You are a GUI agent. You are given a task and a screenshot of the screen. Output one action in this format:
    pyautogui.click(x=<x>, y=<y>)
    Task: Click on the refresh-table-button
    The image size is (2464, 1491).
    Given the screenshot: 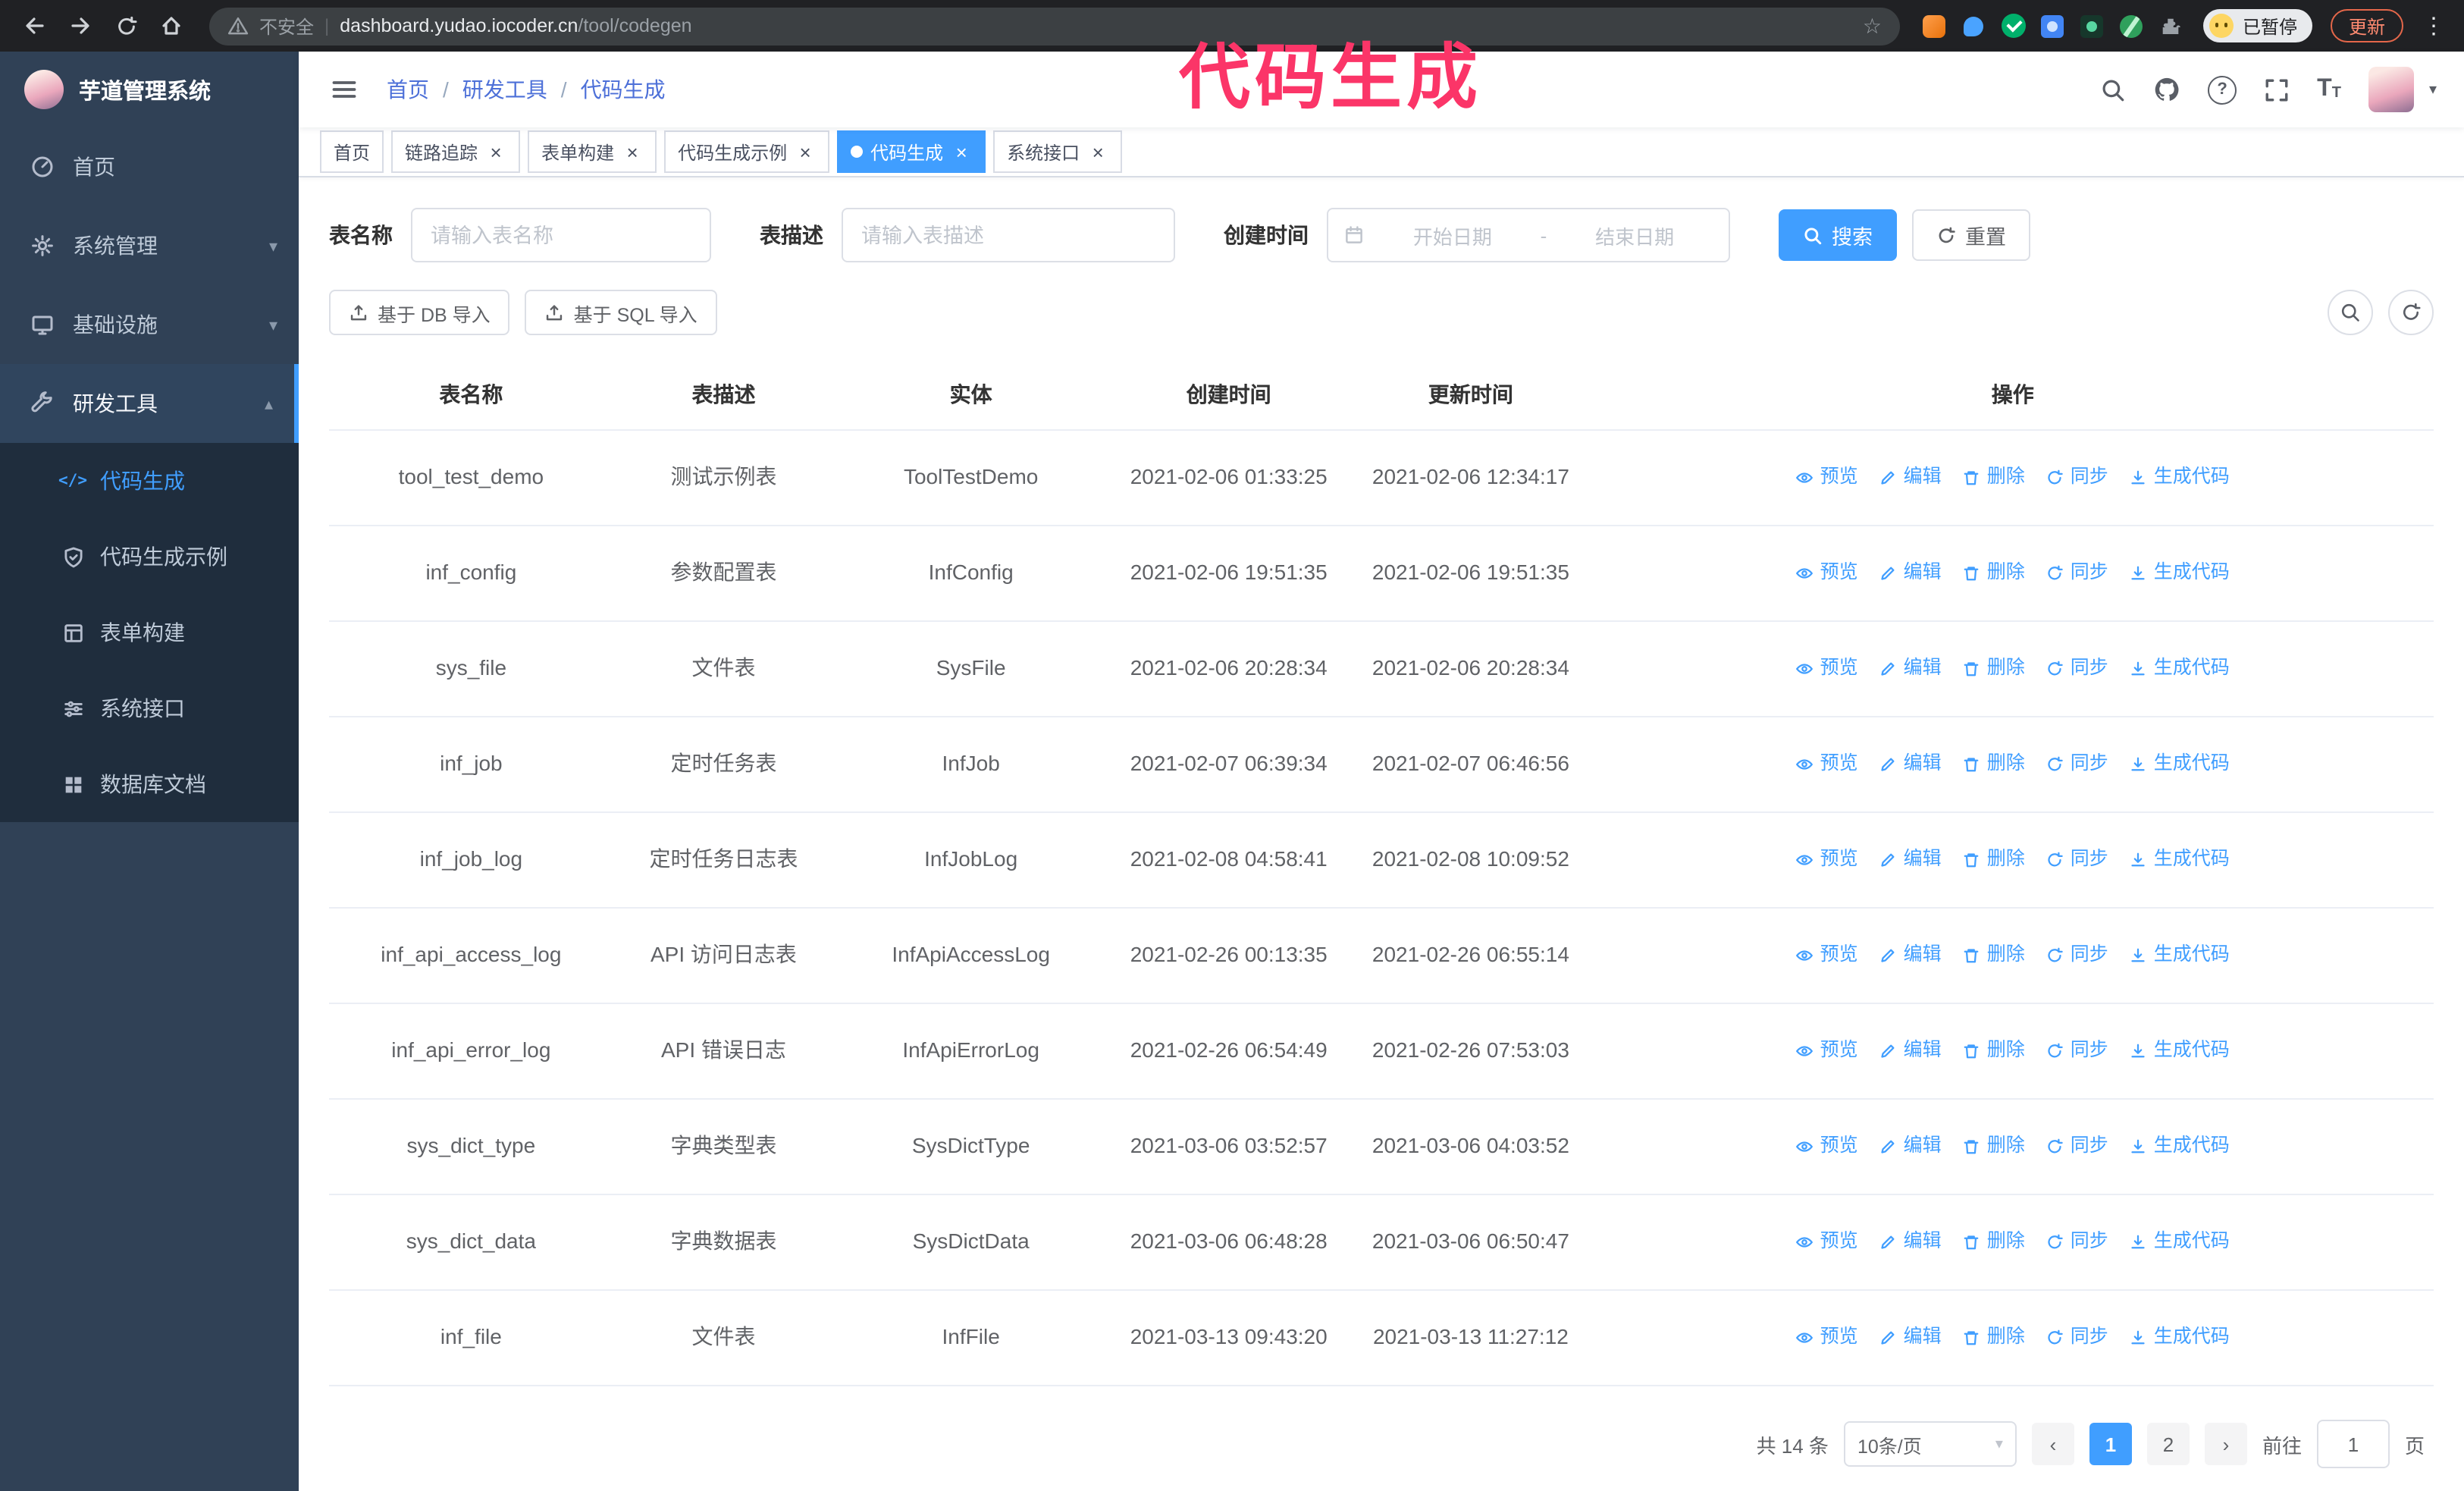 What is the action you would take?
    pyautogui.click(x=2411, y=312)
    